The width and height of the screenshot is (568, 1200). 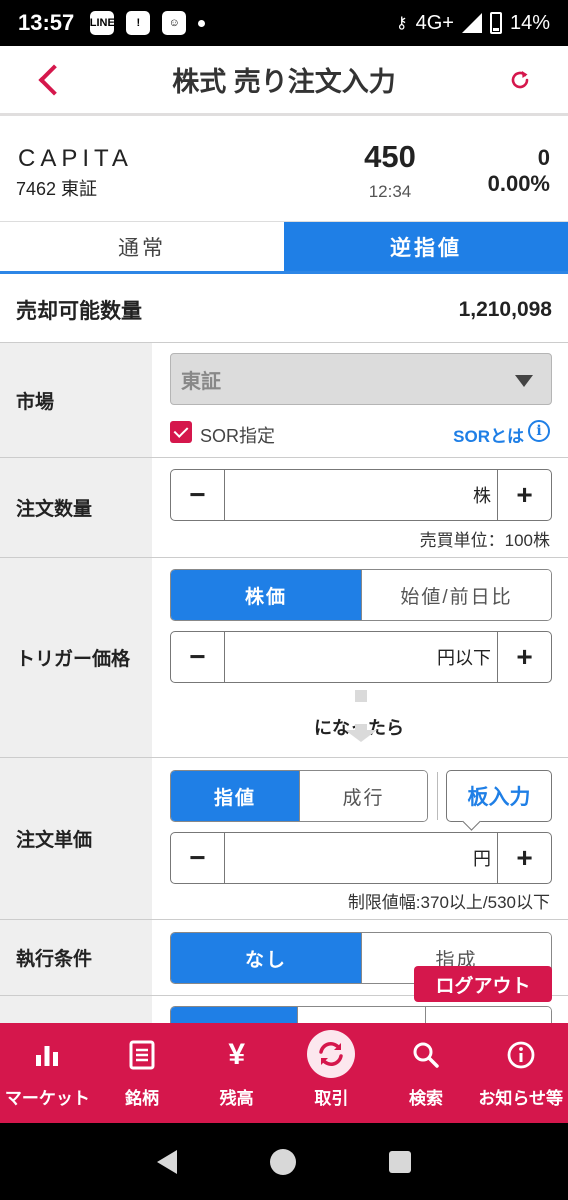 What do you see at coordinates (361, 379) in the screenshot?
I see `market-select: 東証` at bounding box center [361, 379].